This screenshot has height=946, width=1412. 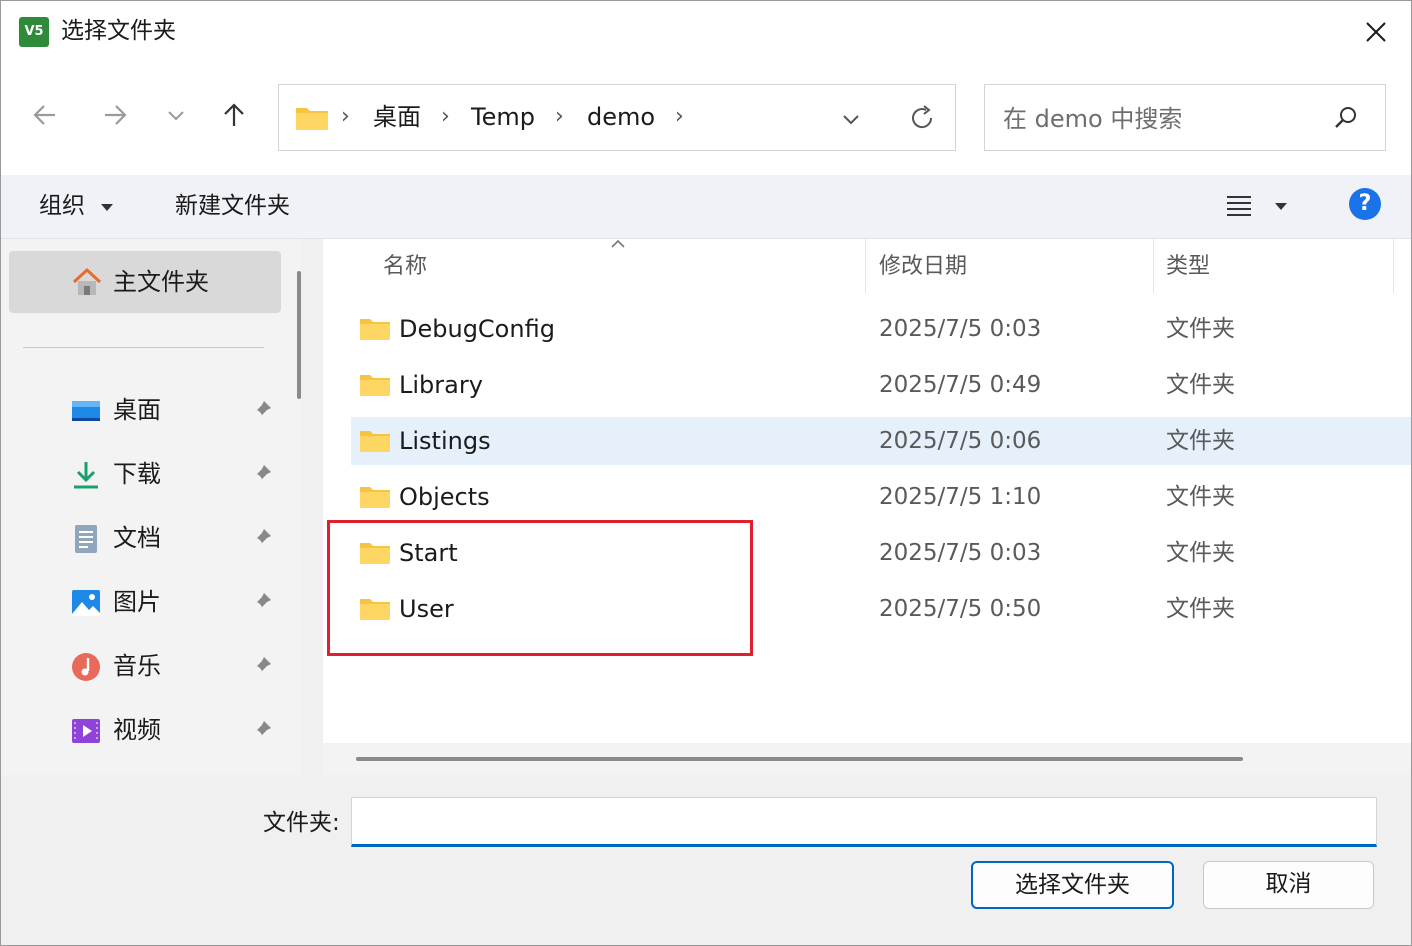 What do you see at coordinates (118, 31) in the screenshot?
I see `window-title: 选择文件夹` at bounding box center [118, 31].